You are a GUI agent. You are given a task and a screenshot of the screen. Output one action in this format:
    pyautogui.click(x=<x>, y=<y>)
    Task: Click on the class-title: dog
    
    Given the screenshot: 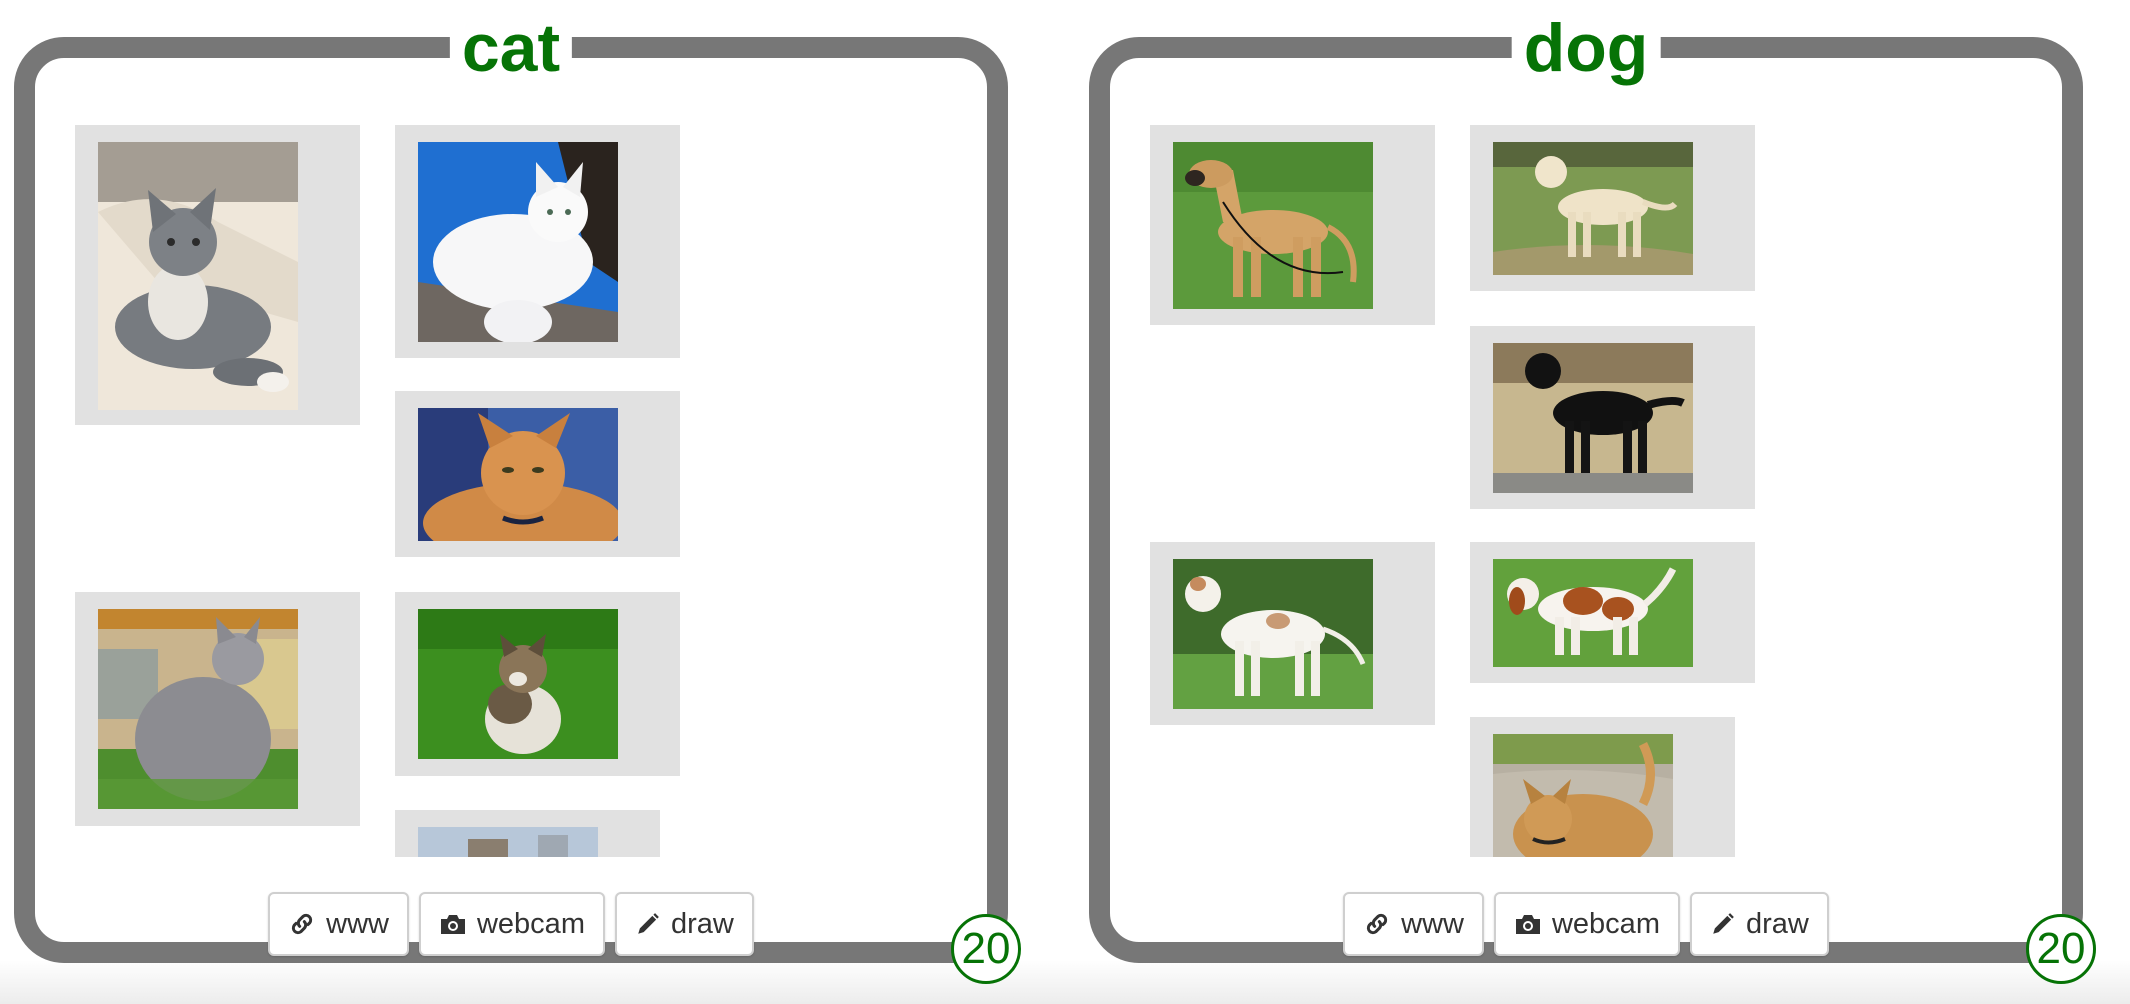 What is the action you would take?
    pyautogui.click(x=1586, y=48)
    